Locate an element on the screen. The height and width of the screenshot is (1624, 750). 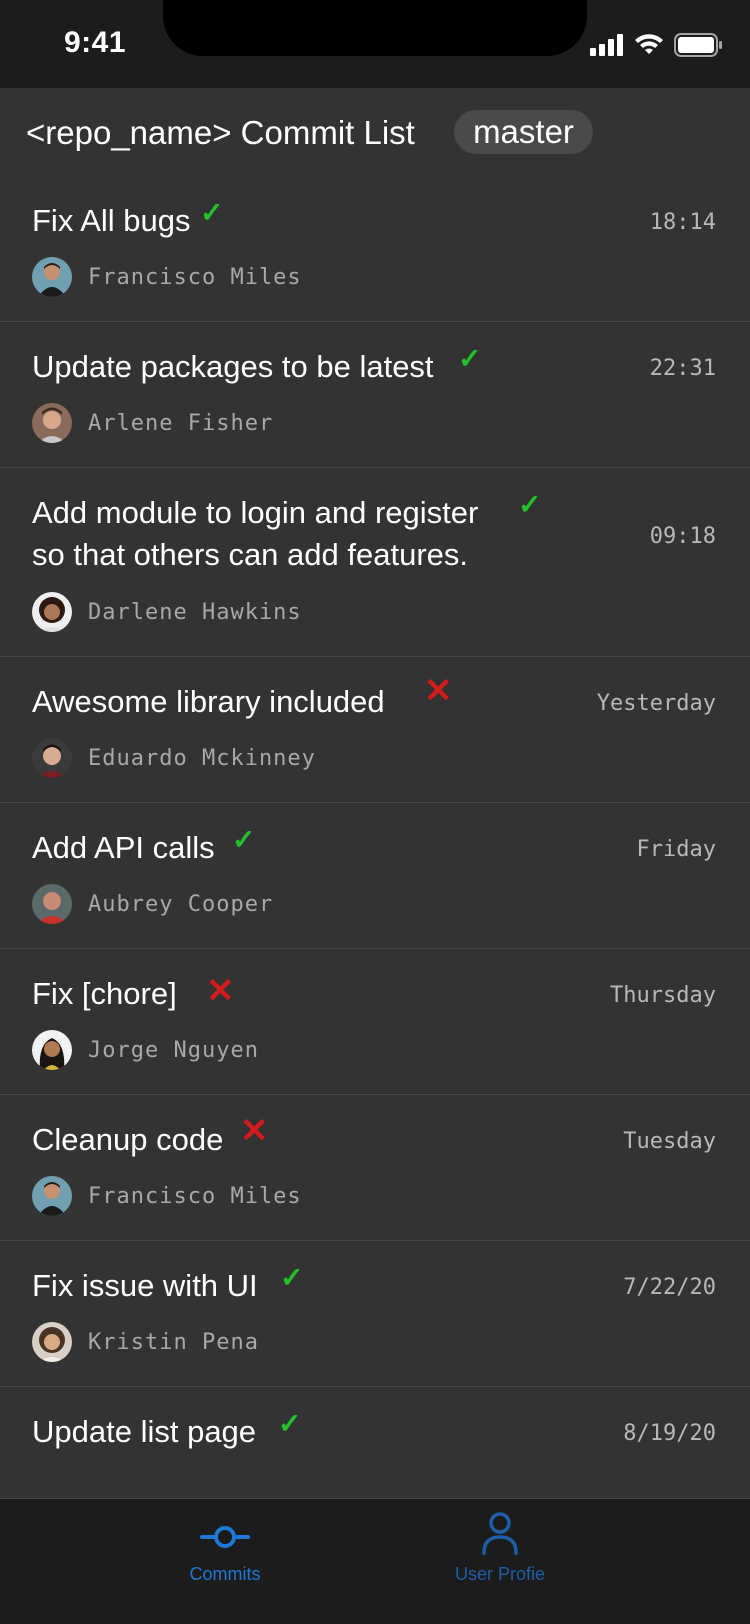
tab-user-profile: User Profie is located at coordinates (500, 1548).